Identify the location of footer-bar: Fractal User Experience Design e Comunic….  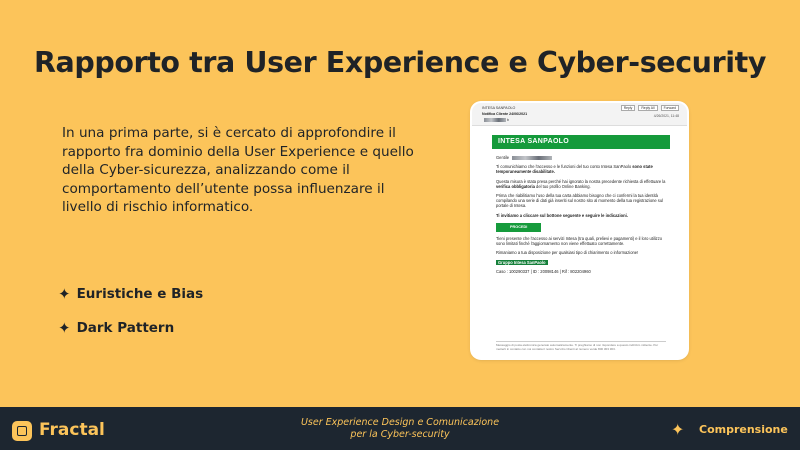
(400, 428).